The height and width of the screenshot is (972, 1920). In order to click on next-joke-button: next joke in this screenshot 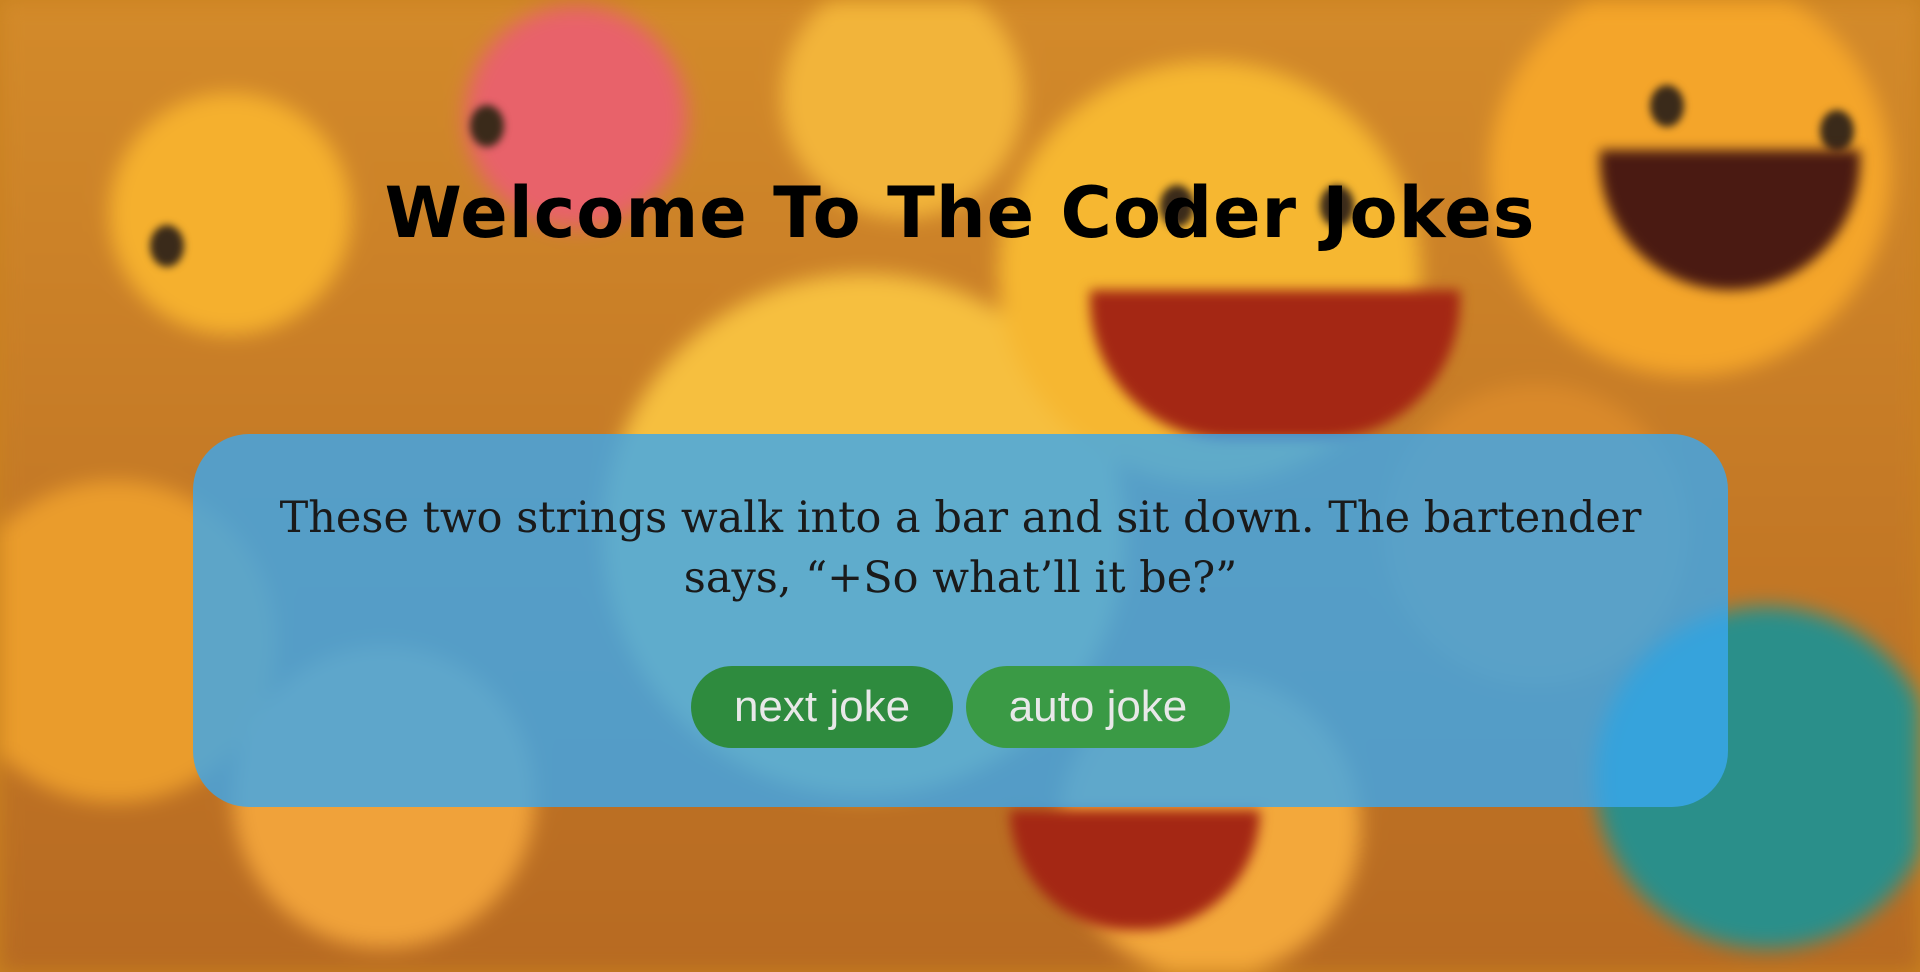, I will do `click(822, 707)`.